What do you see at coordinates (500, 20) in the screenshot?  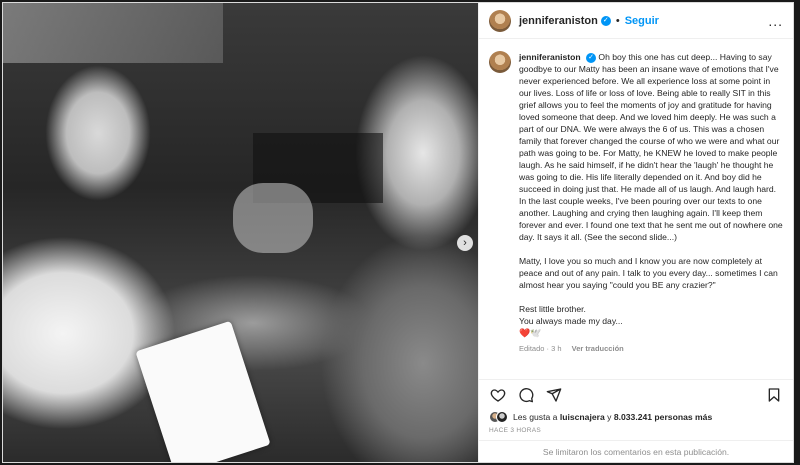 I see `avatar` at bounding box center [500, 20].